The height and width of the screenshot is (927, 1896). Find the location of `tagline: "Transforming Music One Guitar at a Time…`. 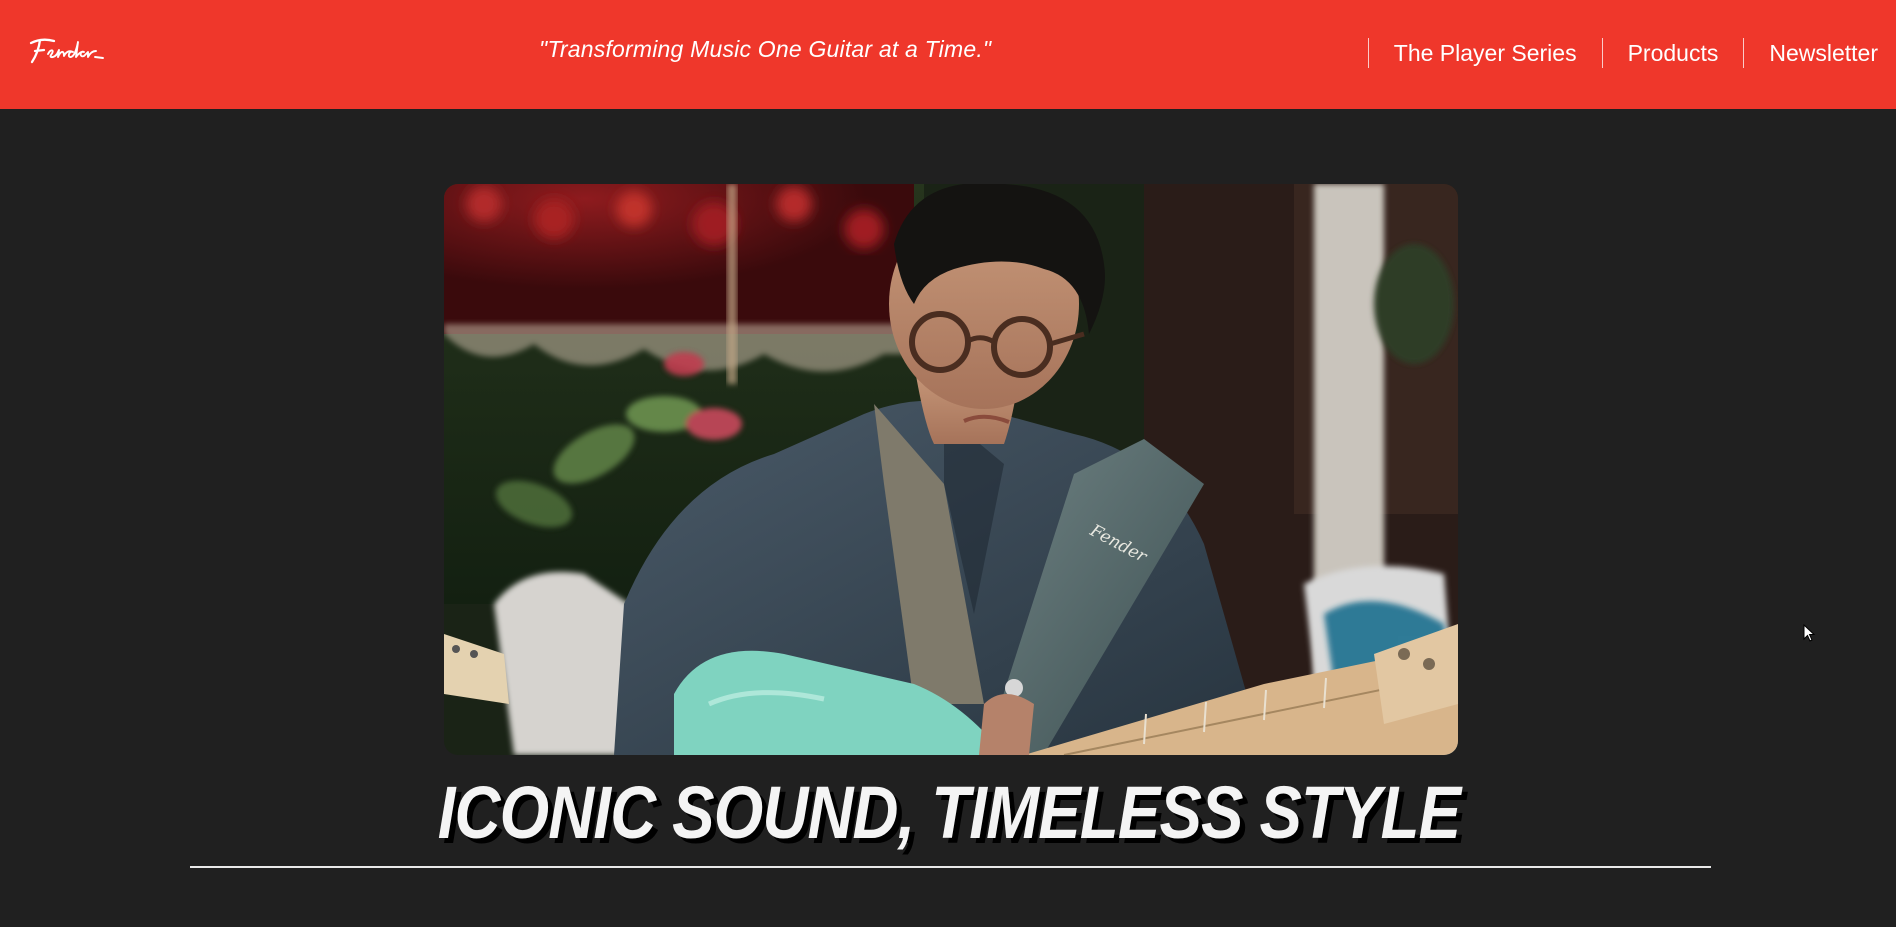

tagline: "Transforming Music One Guitar at a Time… is located at coordinates (765, 49).